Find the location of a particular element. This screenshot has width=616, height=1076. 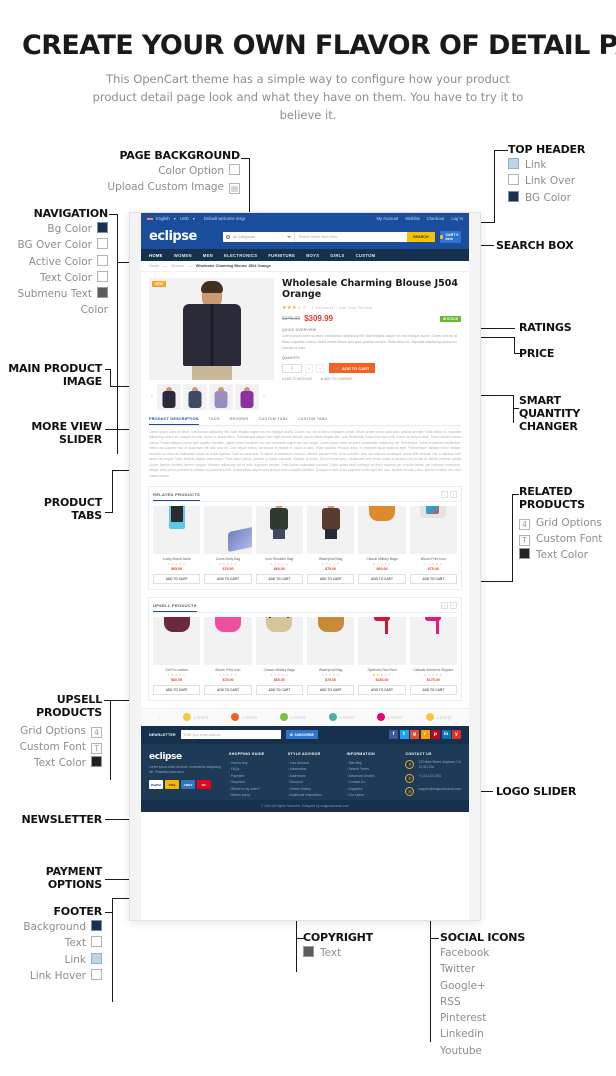

nav-item-women: WOMEN is located at coordinates (183, 255).